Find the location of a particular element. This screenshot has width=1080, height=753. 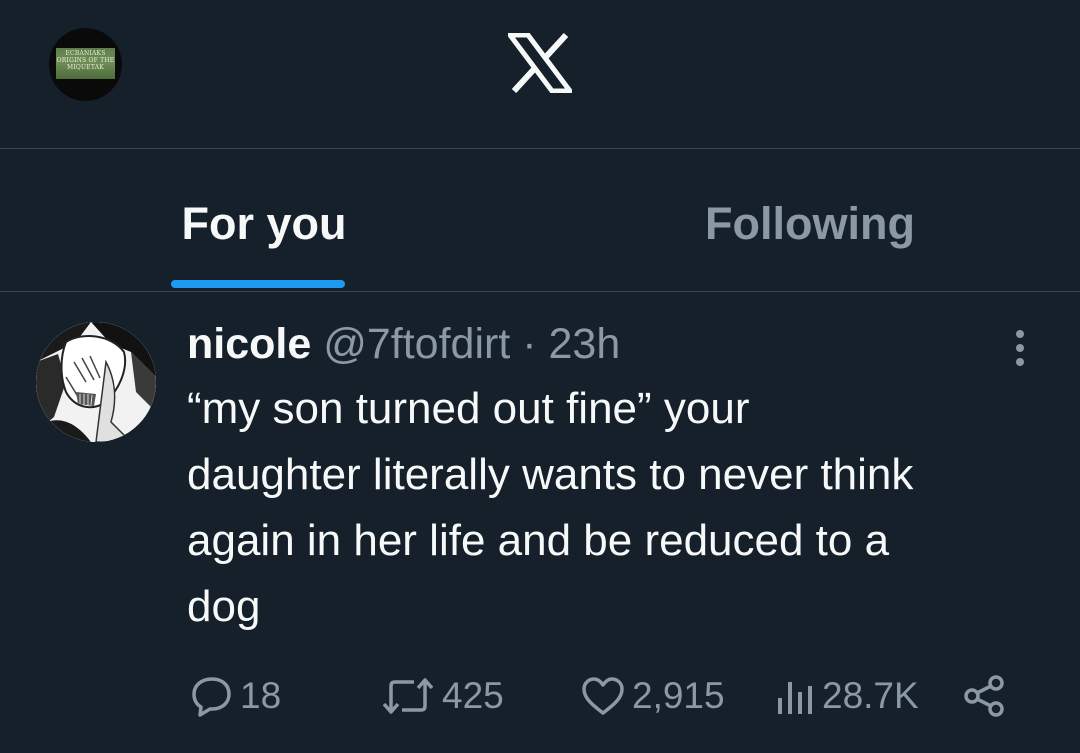

heart-icon is located at coordinates (603, 696).